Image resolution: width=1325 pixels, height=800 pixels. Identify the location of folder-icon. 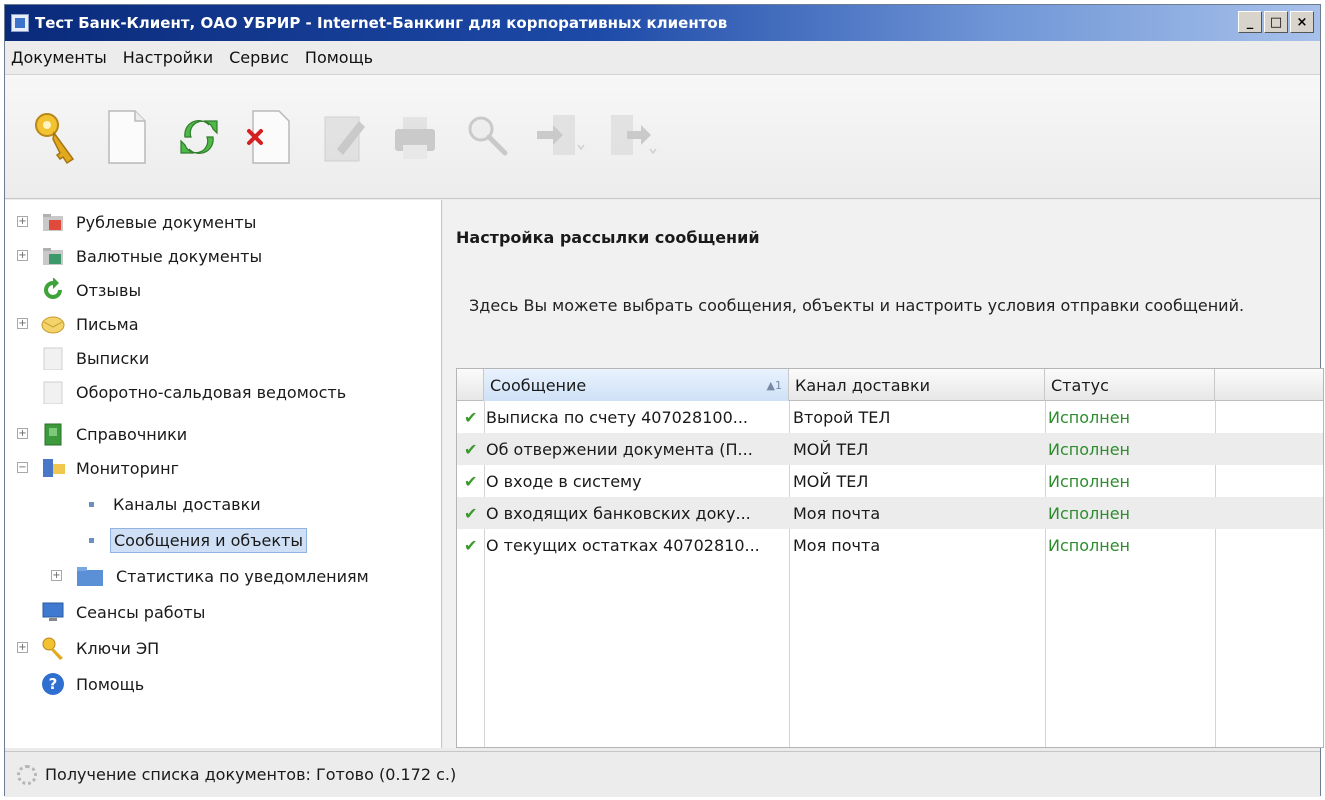
(90, 576).